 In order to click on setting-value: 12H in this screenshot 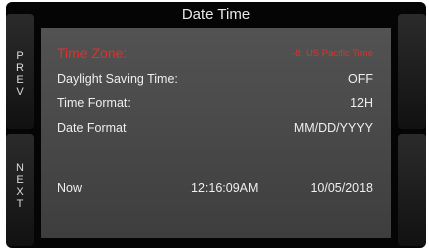, I will do `click(361, 103)`.